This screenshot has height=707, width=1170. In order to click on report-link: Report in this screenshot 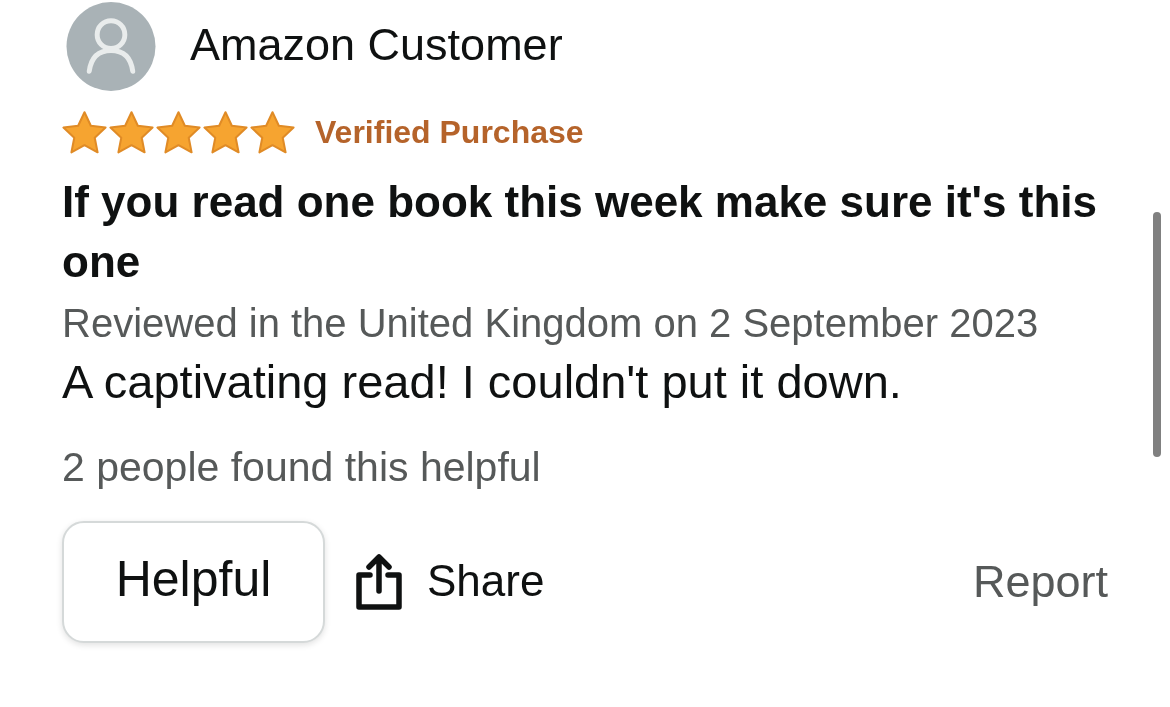, I will do `click(1040, 582)`.